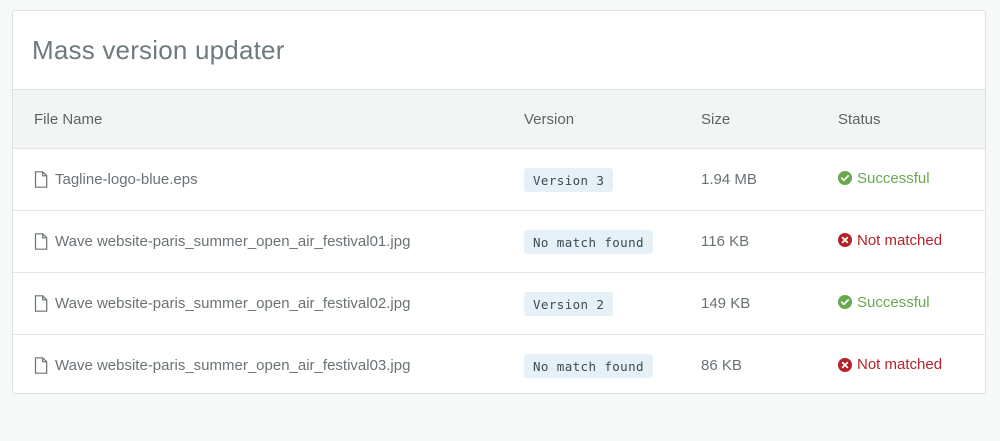  Describe the element at coordinates (611, 119) in the screenshot. I see `column-header-version: Version` at that location.